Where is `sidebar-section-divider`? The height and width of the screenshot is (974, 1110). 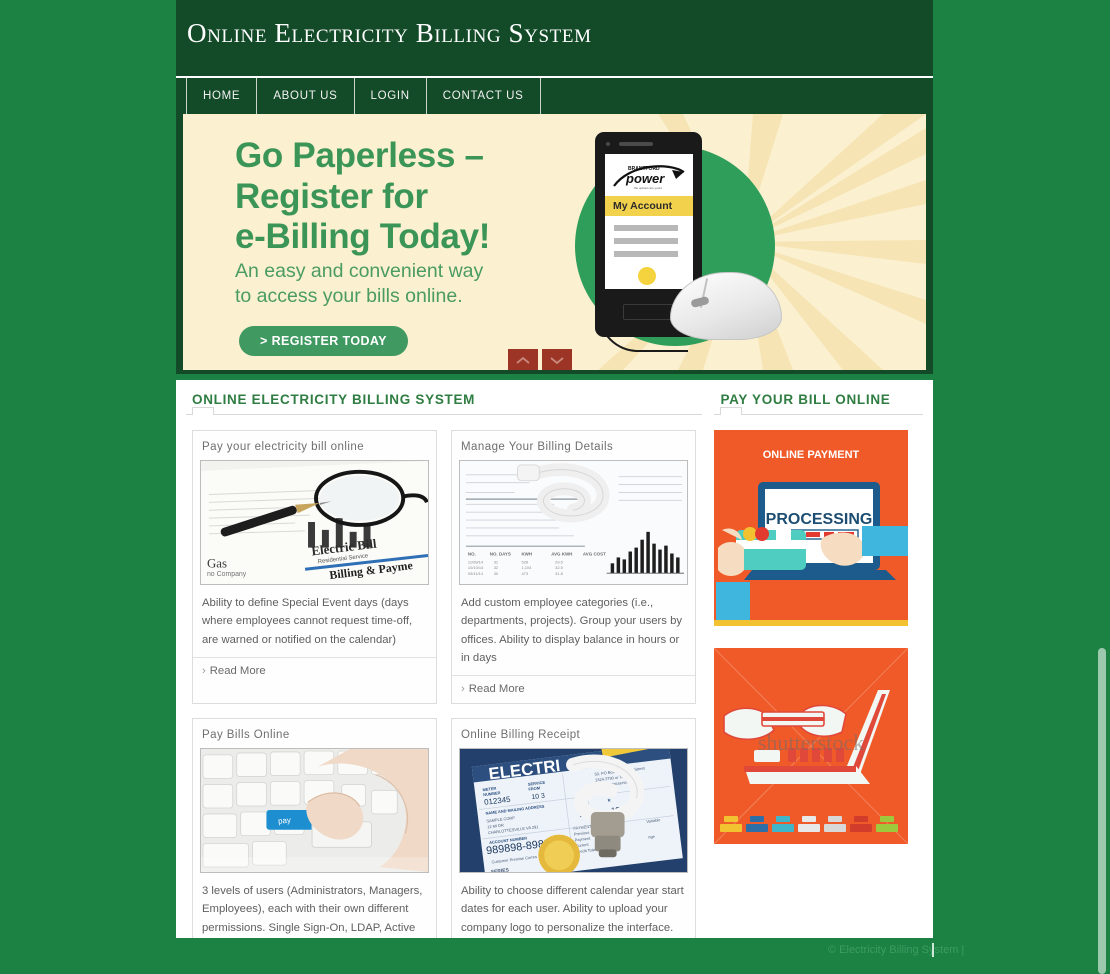 sidebar-section-divider is located at coordinates (818, 411).